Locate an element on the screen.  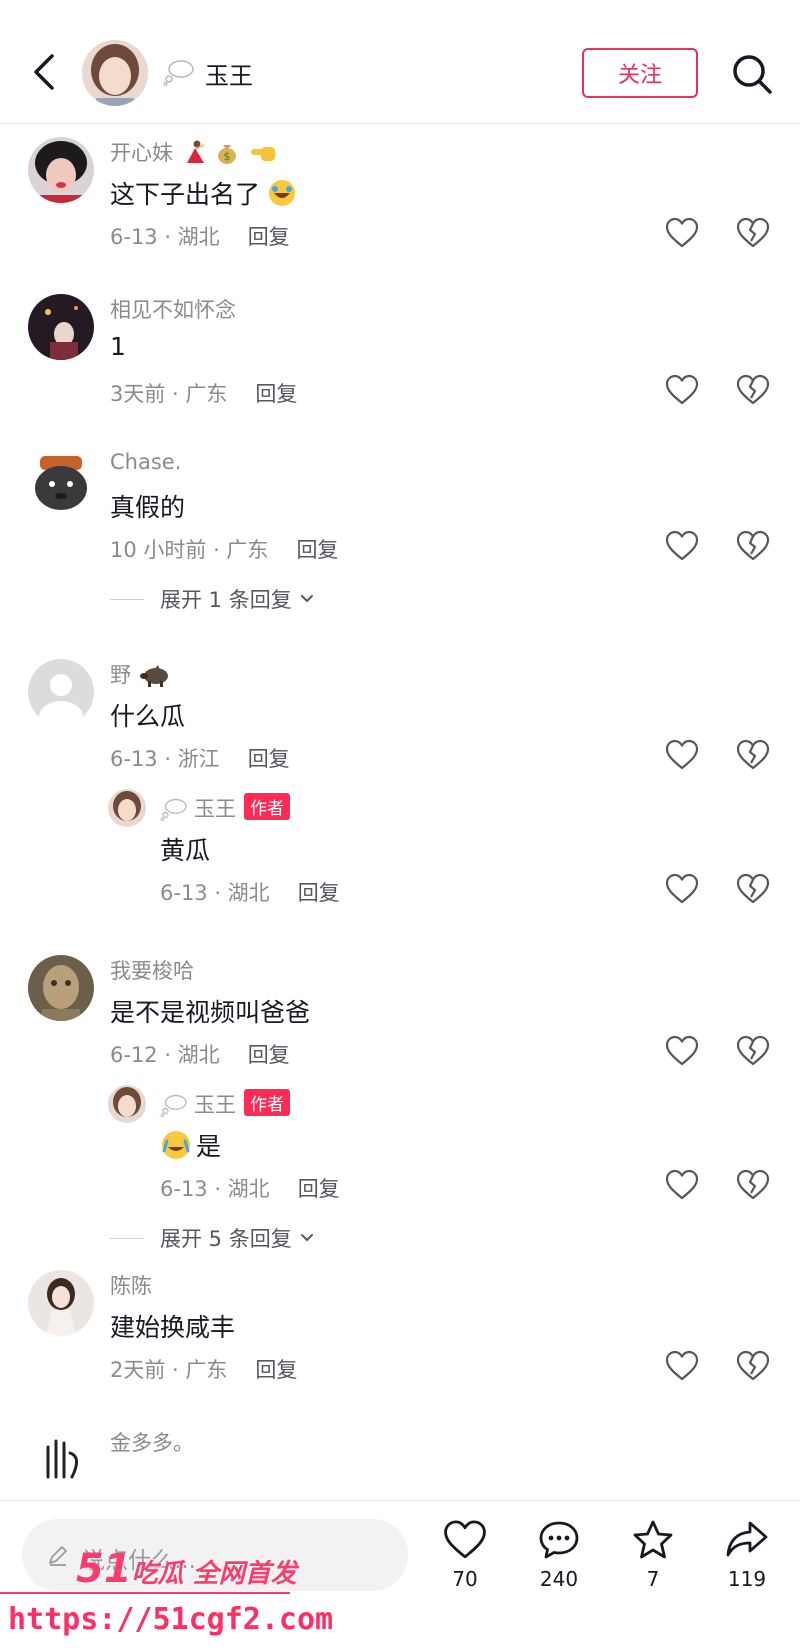
comment-username: 野 is located at coordinates (140, 674).